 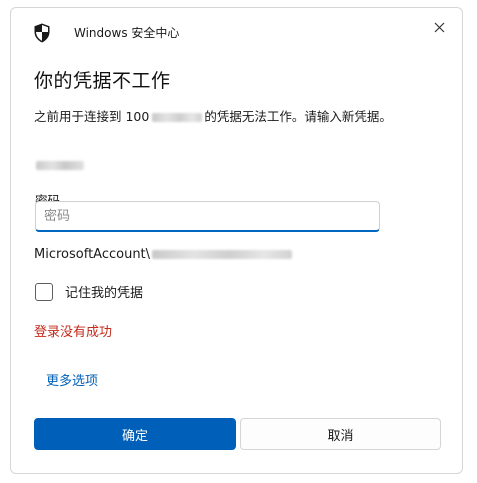 I want to click on more-options-link: 更多选项, so click(x=72, y=379).